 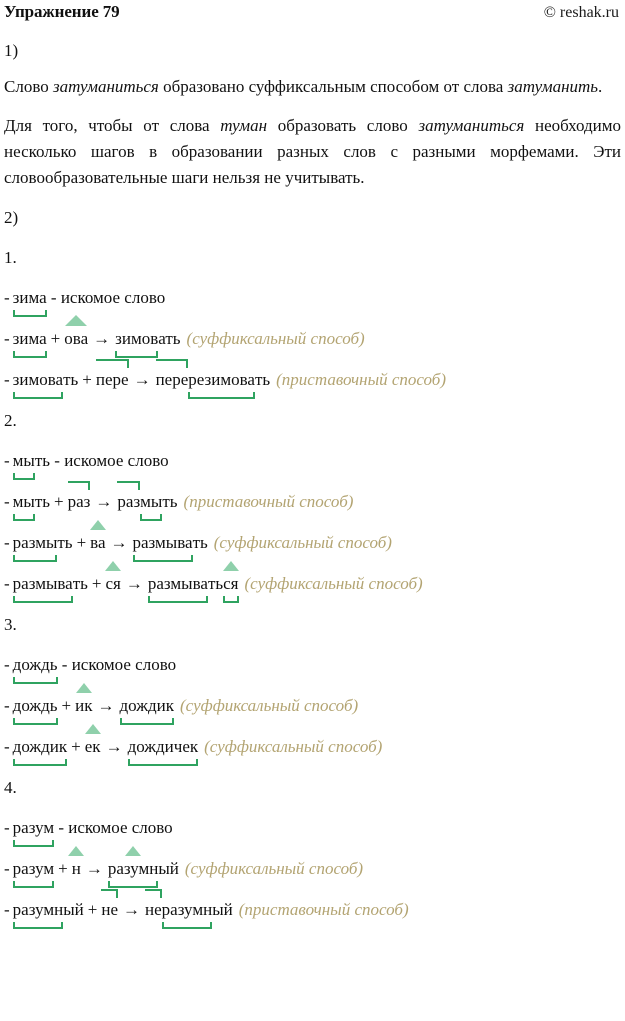 What do you see at coordinates (76, 338) in the screenshot?
I see `suffix-token: ова` at bounding box center [76, 338].